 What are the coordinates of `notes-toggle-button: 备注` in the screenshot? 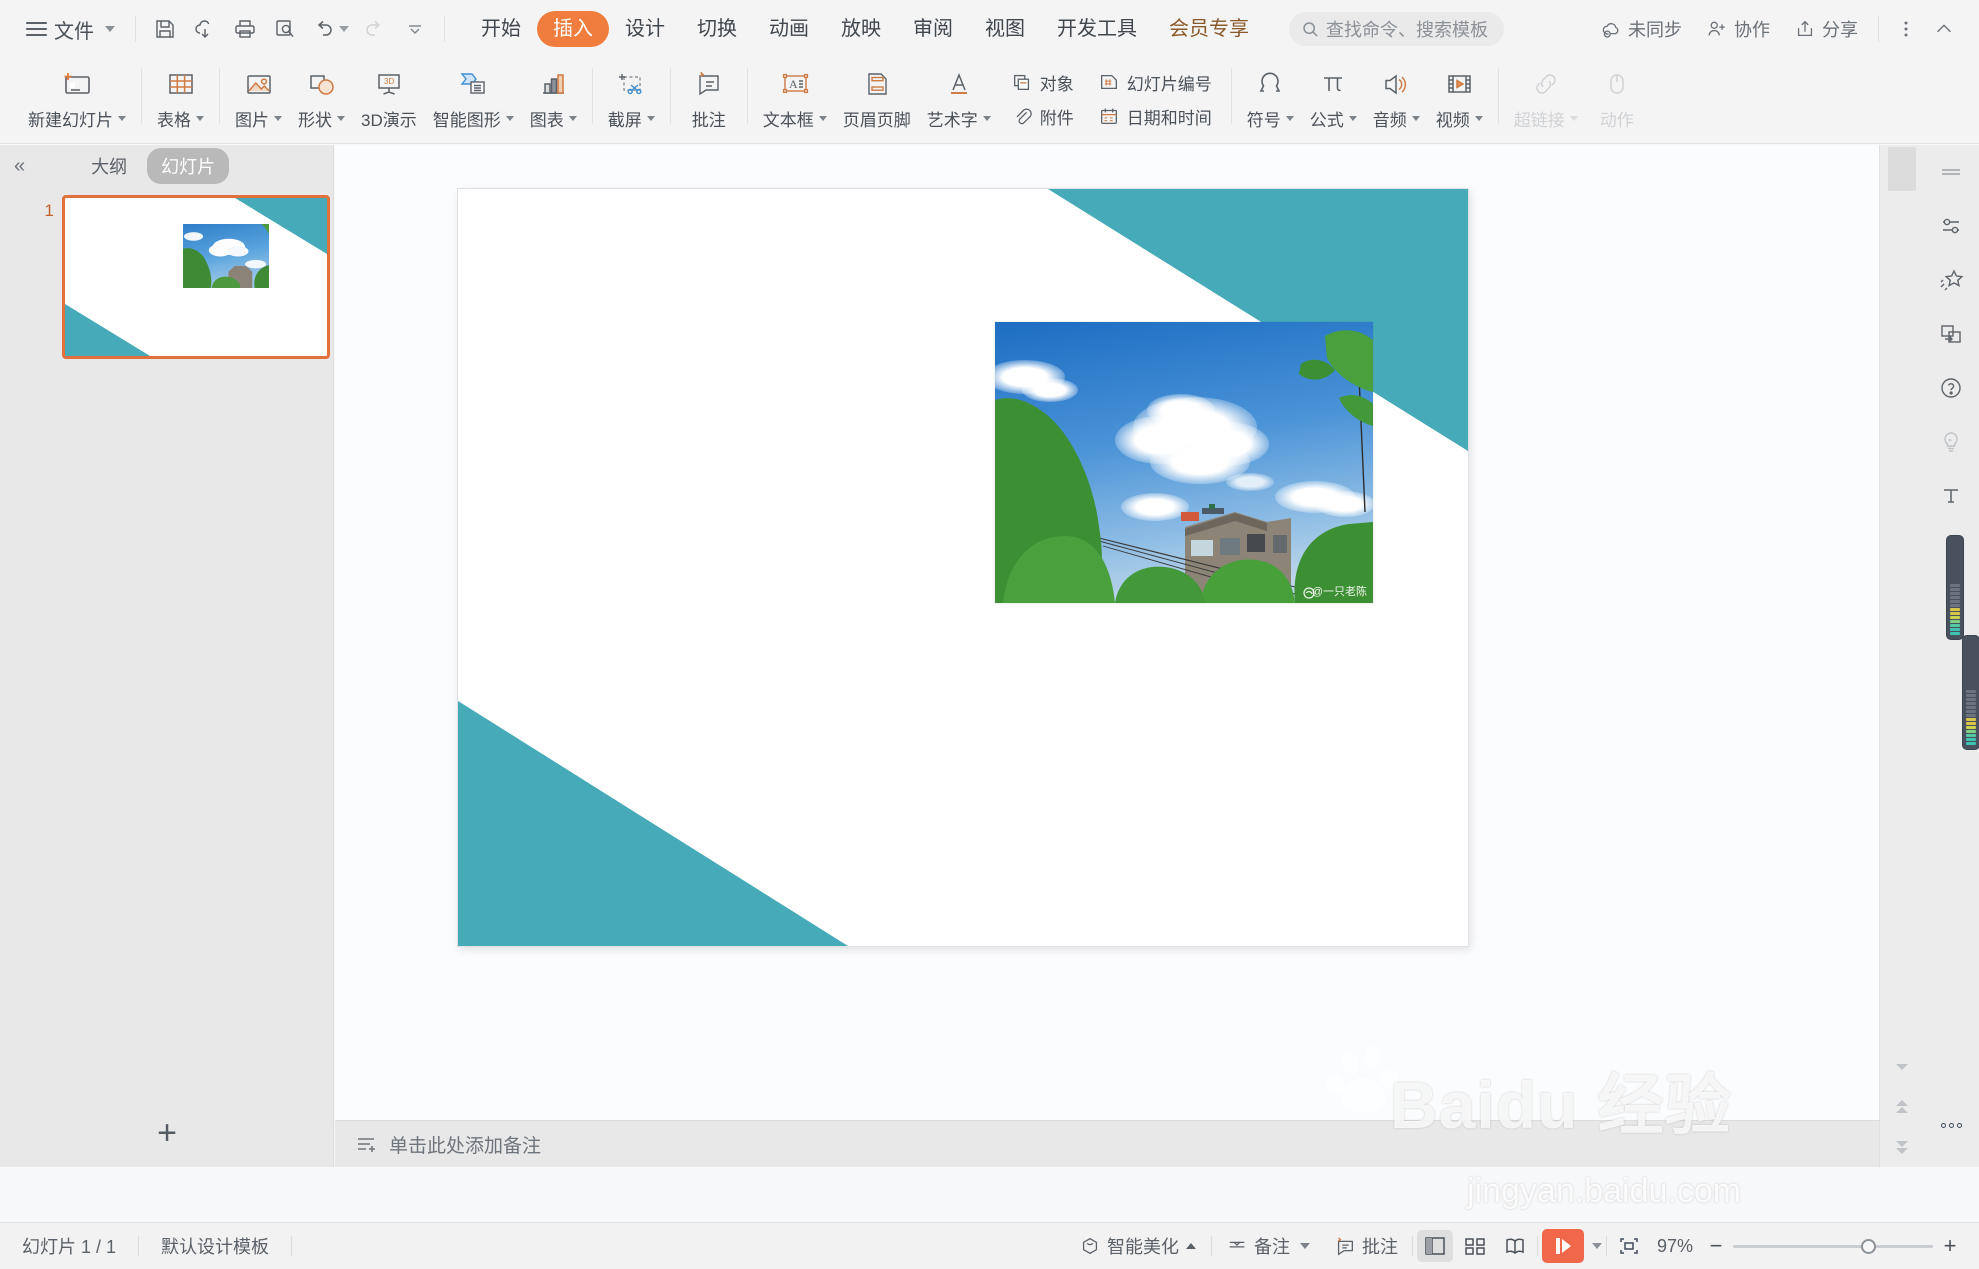 It's located at (1268, 1246).